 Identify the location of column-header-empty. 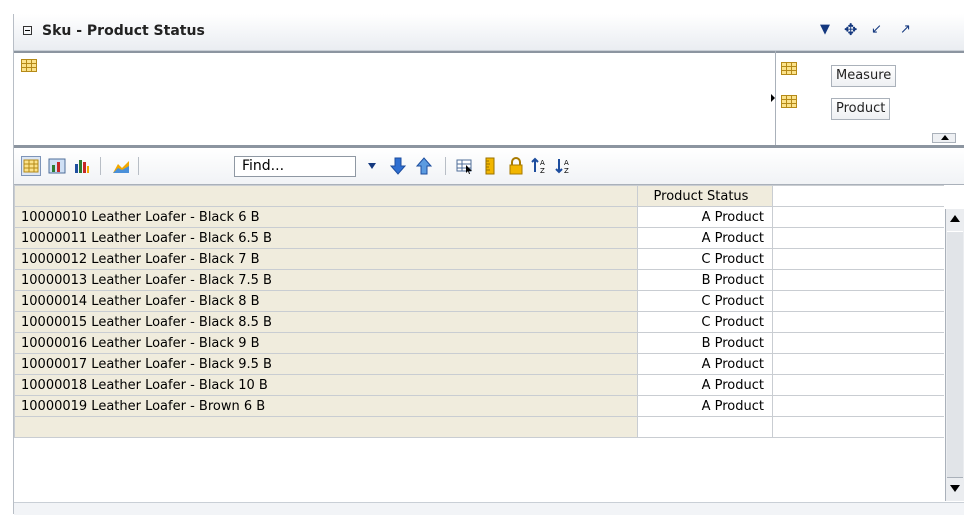
(858, 196).